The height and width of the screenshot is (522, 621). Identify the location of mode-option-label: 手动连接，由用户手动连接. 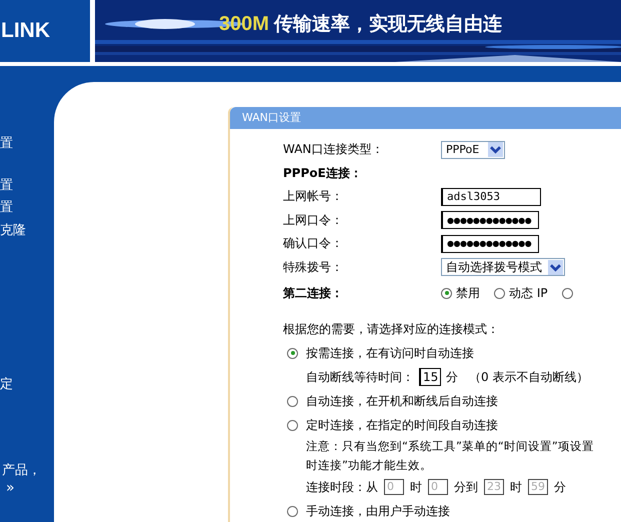
(378, 511).